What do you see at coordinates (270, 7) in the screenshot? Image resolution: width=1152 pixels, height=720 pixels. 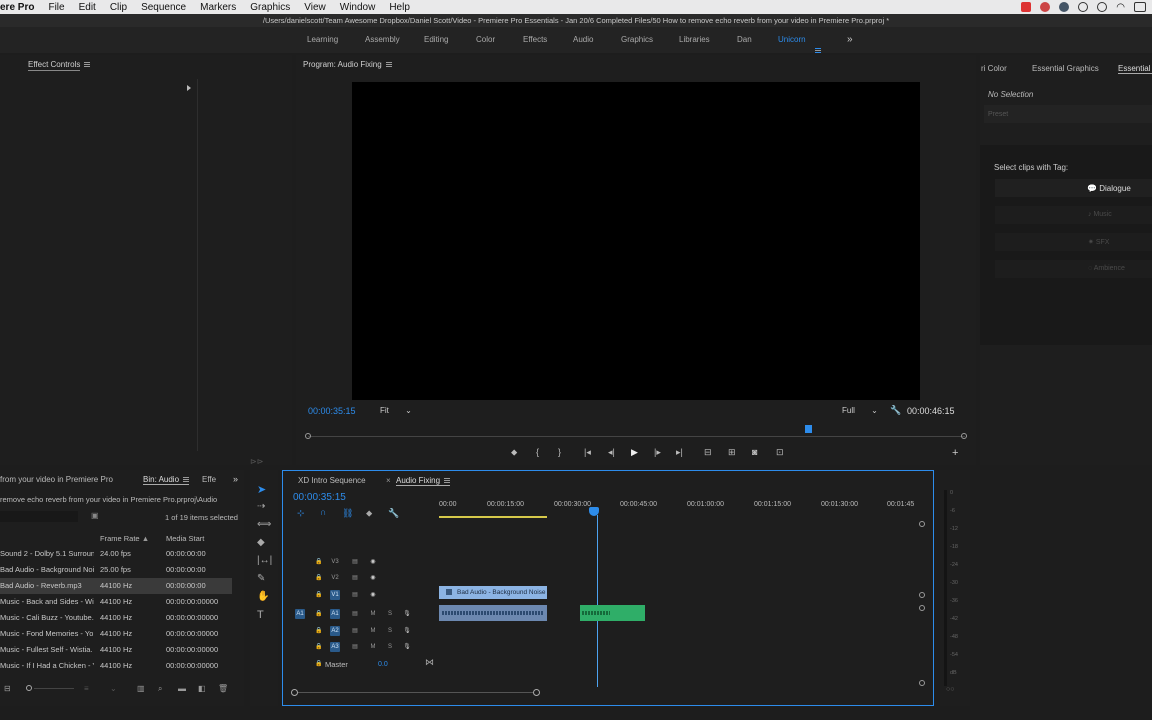 I see `menu-graphics: Graphics` at bounding box center [270, 7].